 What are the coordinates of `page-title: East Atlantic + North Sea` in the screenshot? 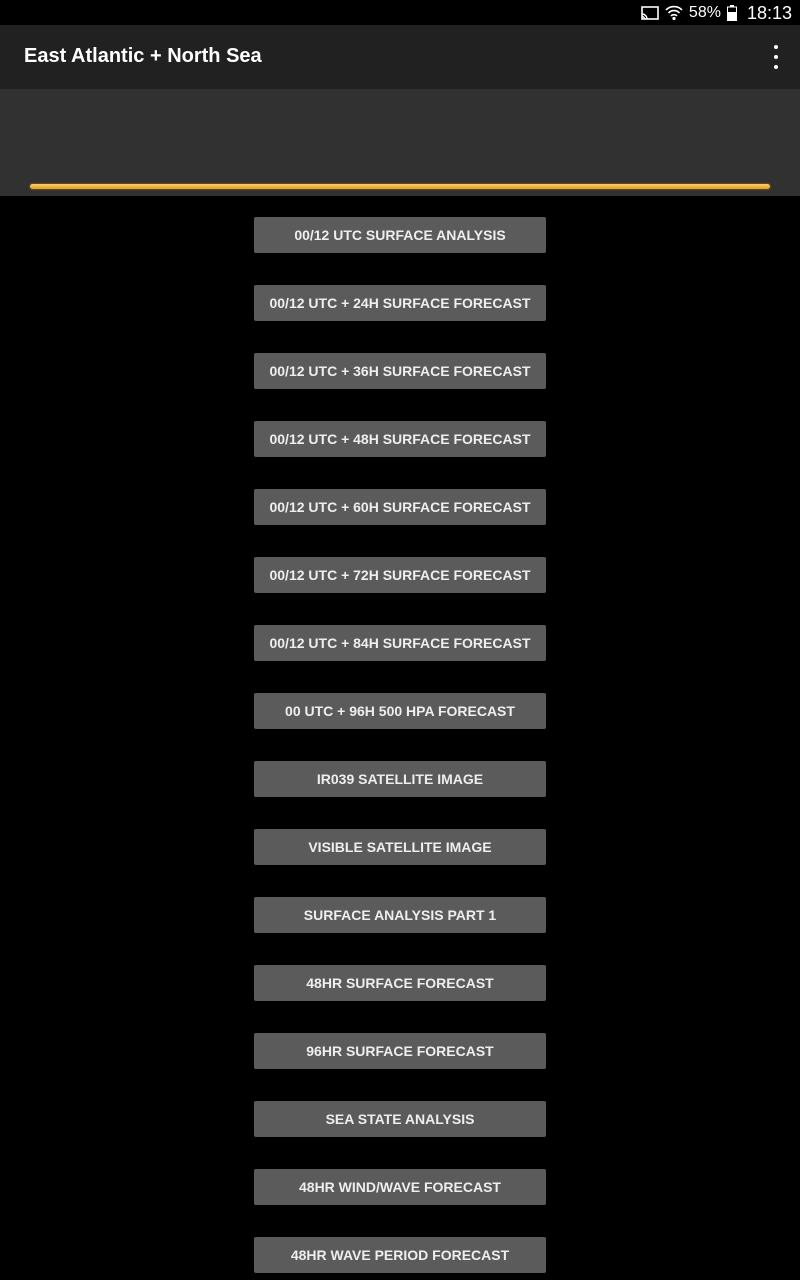 It's located at (143, 56).